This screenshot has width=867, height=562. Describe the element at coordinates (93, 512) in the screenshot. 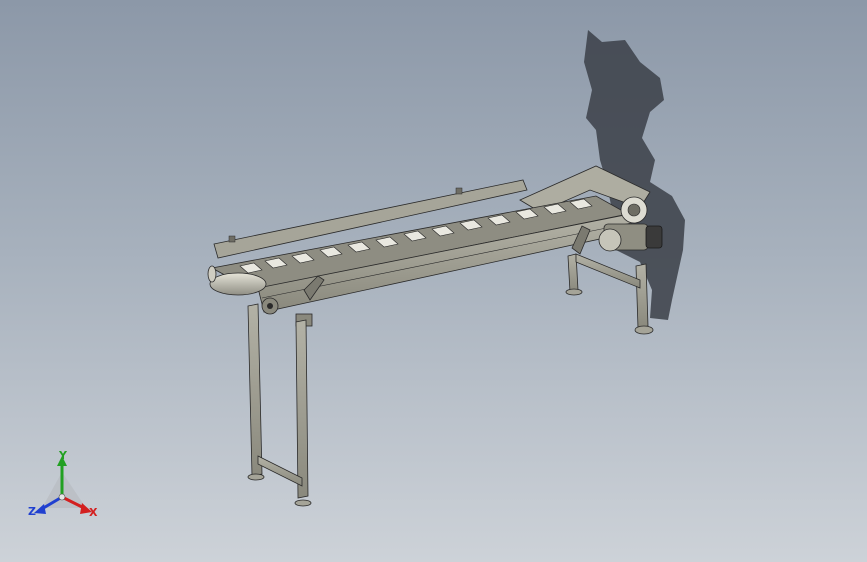

I see `triad-x-label: X` at that location.